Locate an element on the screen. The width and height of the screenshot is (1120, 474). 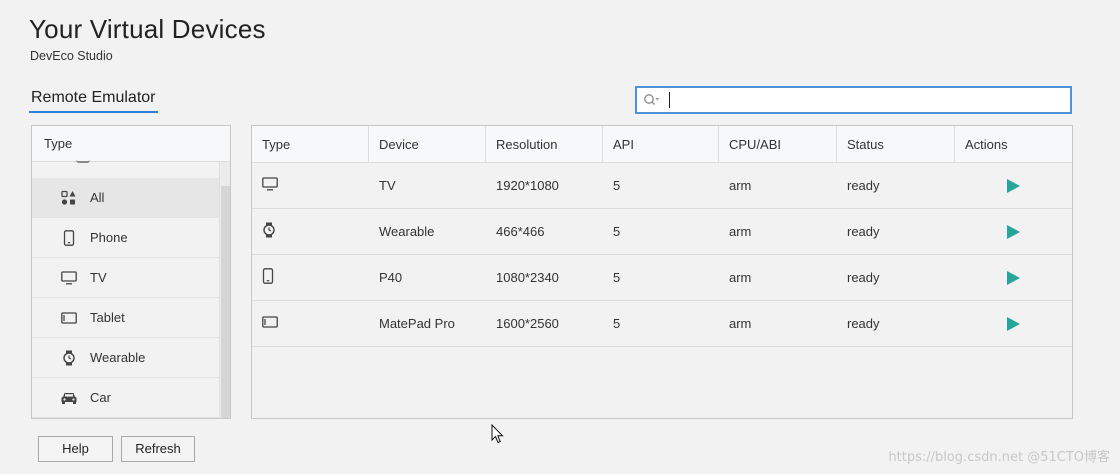
category-panel: Type All Phone TV Tablet Wearable Car is located at coordinates (131, 272).